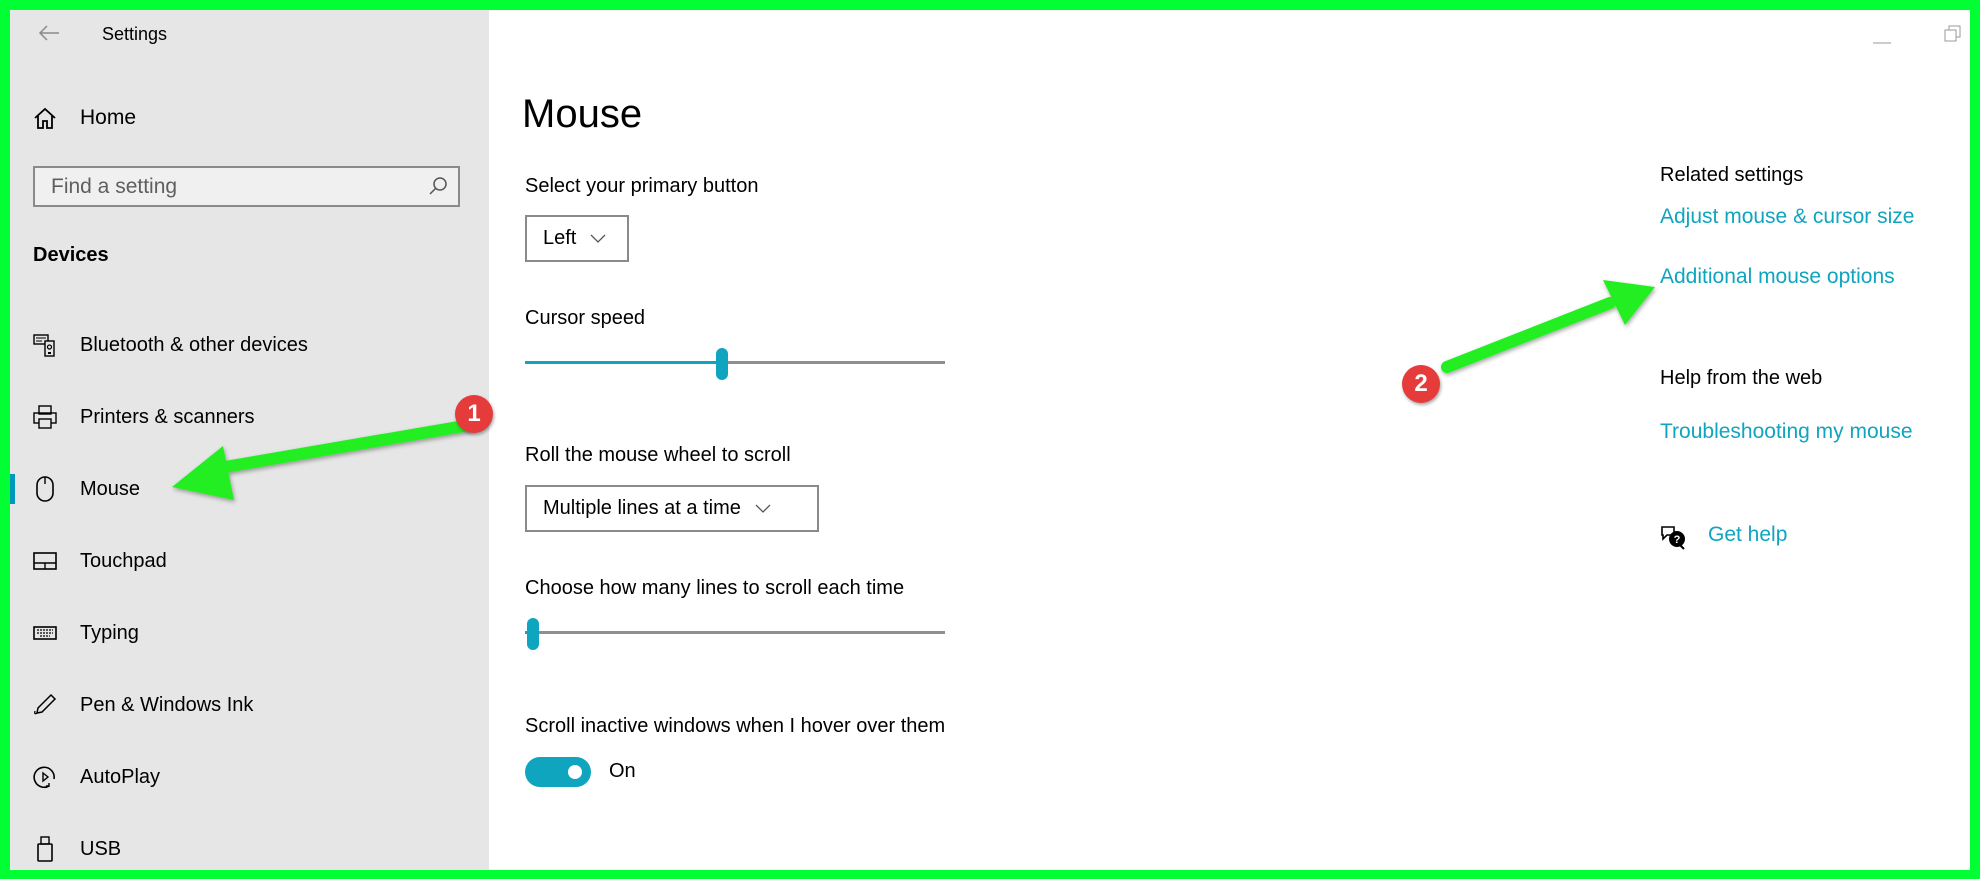 The image size is (1980, 879). What do you see at coordinates (45, 849) in the screenshot?
I see `usb-icon` at bounding box center [45, 849].